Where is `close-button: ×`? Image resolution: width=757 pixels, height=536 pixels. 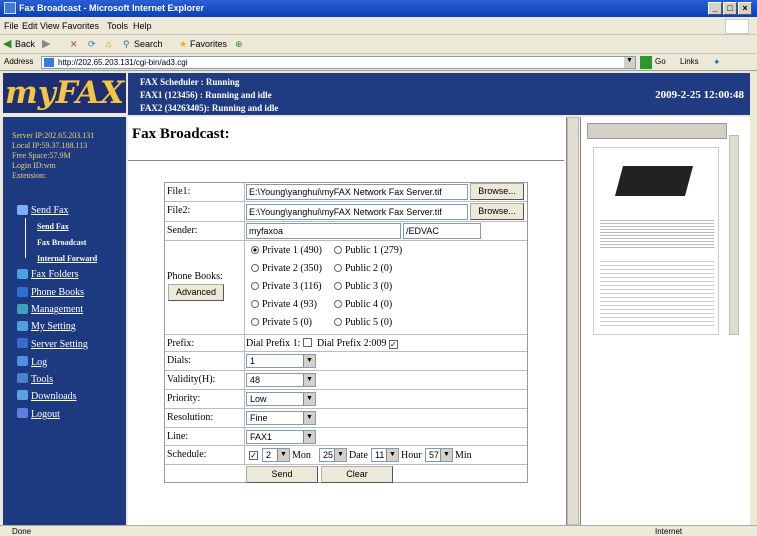 close-button: × is located at coordinates (745, 8).